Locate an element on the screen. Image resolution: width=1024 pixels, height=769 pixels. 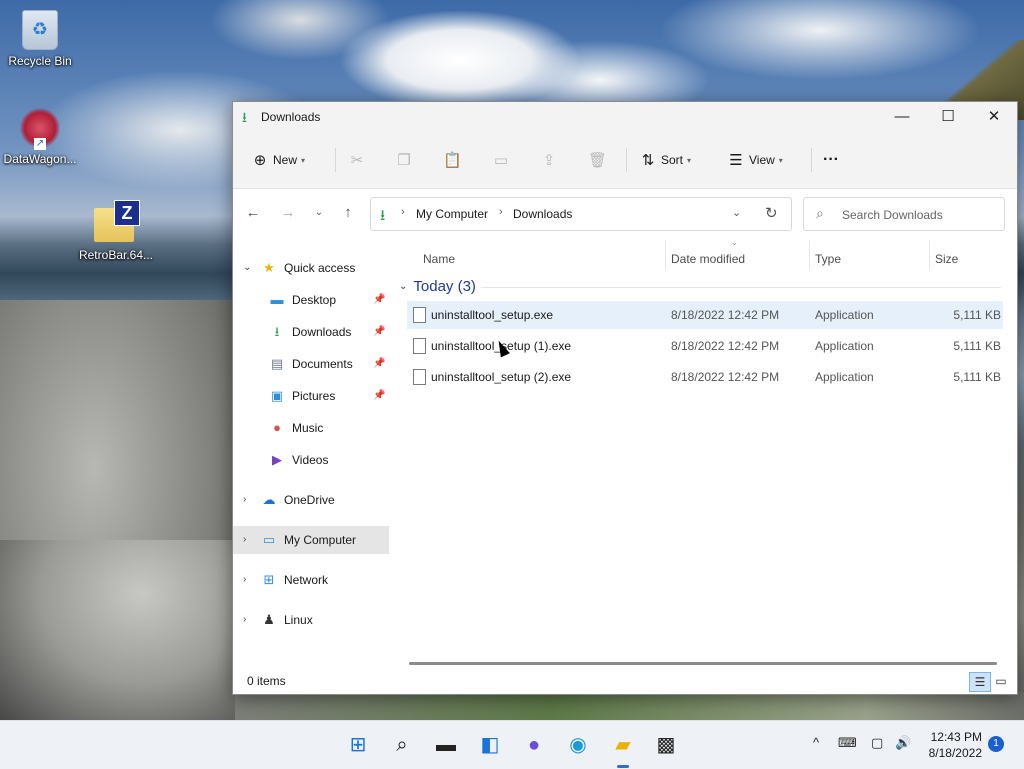
minimize-button: — is located at coordinates (902, 117).